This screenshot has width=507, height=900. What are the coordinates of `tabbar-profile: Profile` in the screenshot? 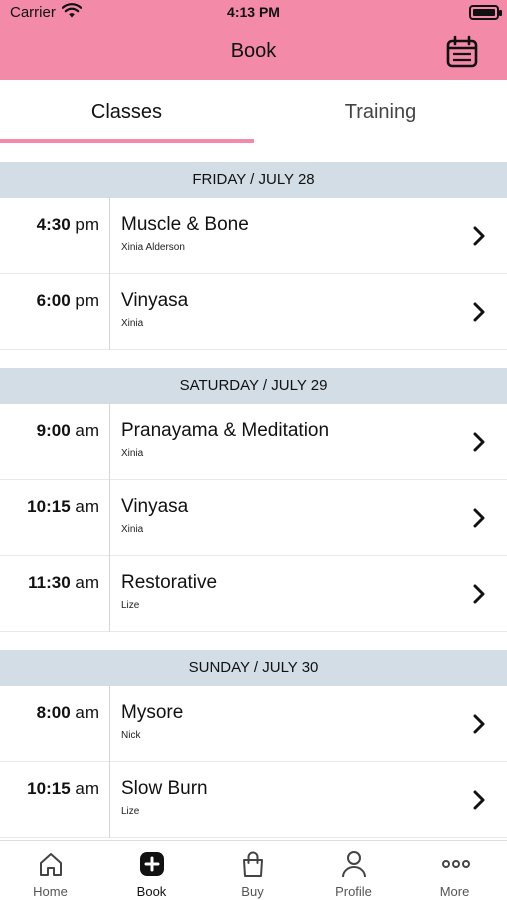 It's located at (353, 870).